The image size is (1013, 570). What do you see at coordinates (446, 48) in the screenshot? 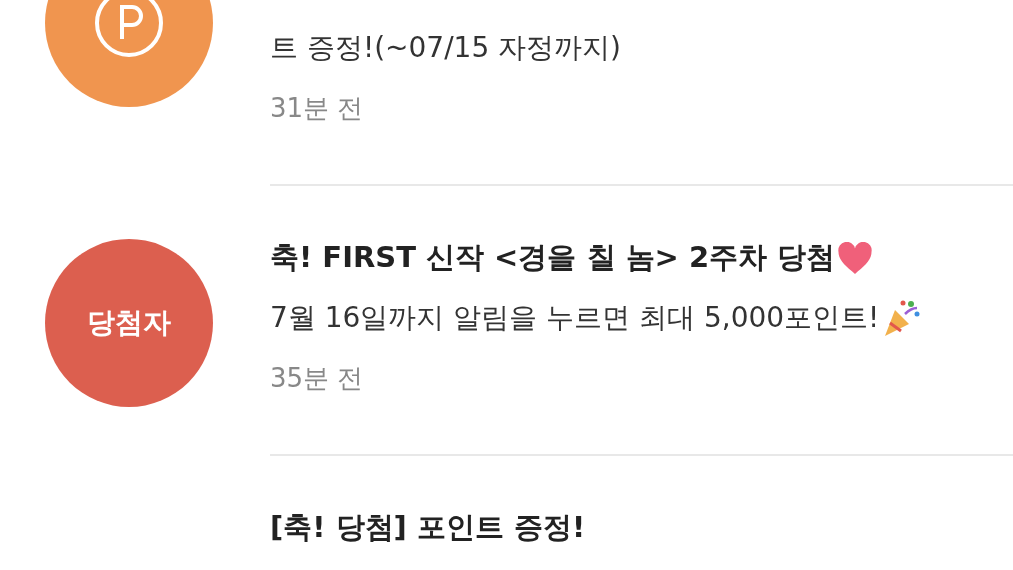
I see `notification-message: 트 증정!(~07/15 자정까지)` at bounding box center [446, 48].